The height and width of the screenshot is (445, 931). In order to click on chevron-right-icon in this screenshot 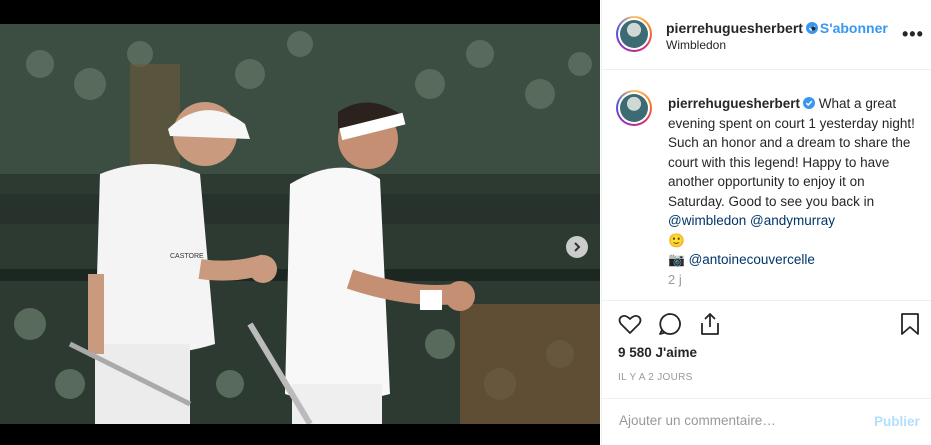, I will do `click(577, 247)`.